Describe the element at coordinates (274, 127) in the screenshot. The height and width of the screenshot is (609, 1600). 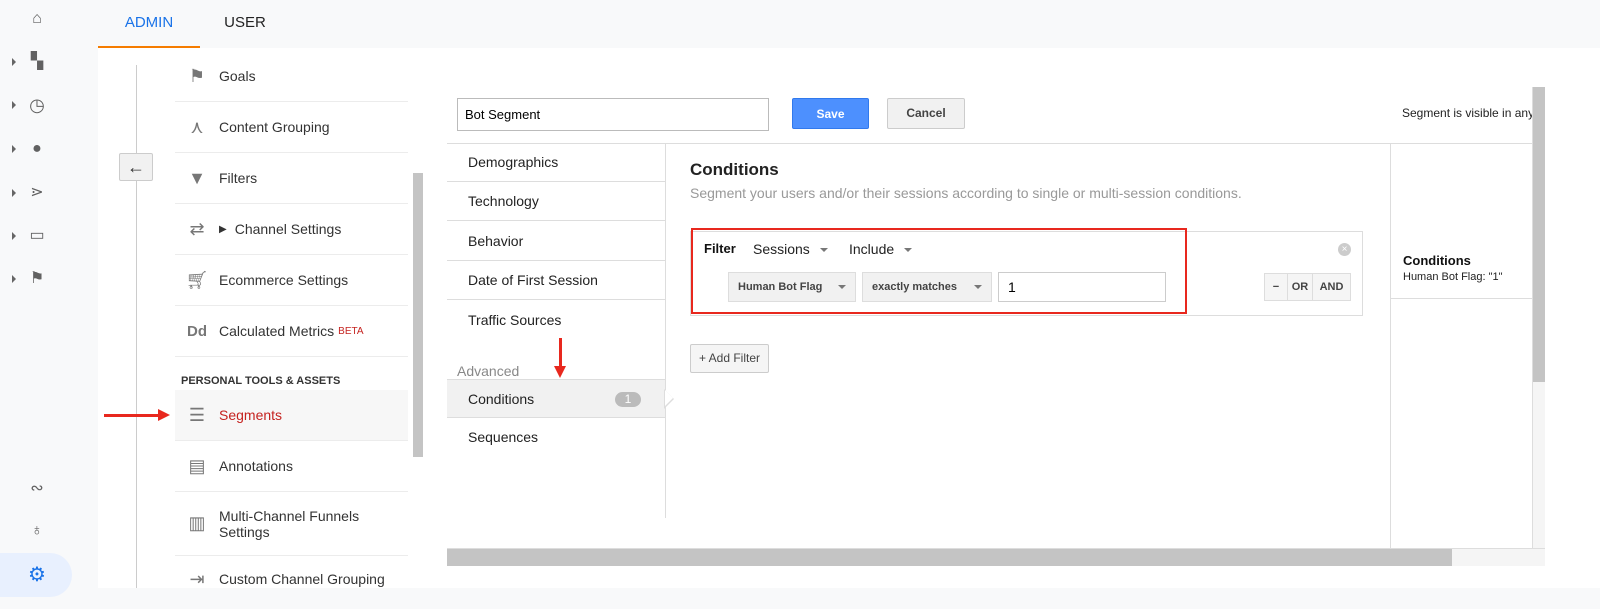
I see `nav-item-label: Content Grouping` at that location.